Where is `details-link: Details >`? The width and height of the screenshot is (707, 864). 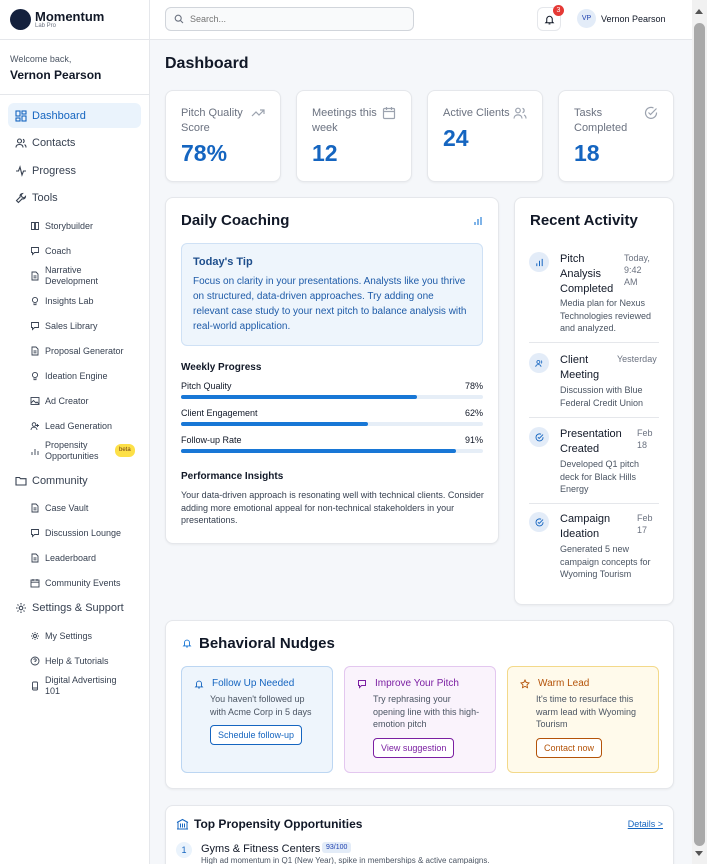
details-link: Details > is located at coordinates (645, 824).